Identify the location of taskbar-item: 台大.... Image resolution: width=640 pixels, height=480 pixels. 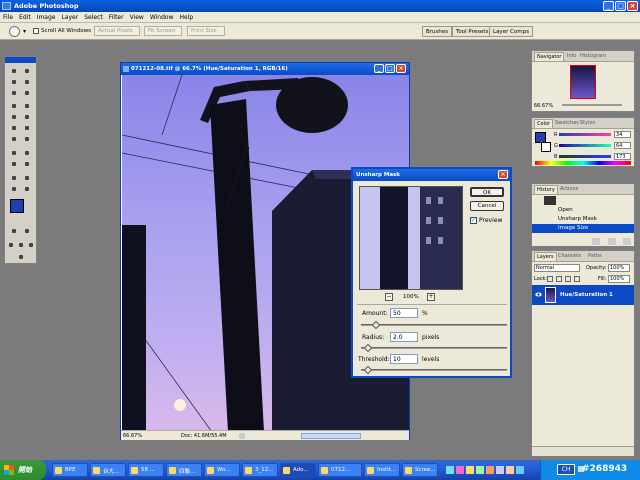
(108, 470).